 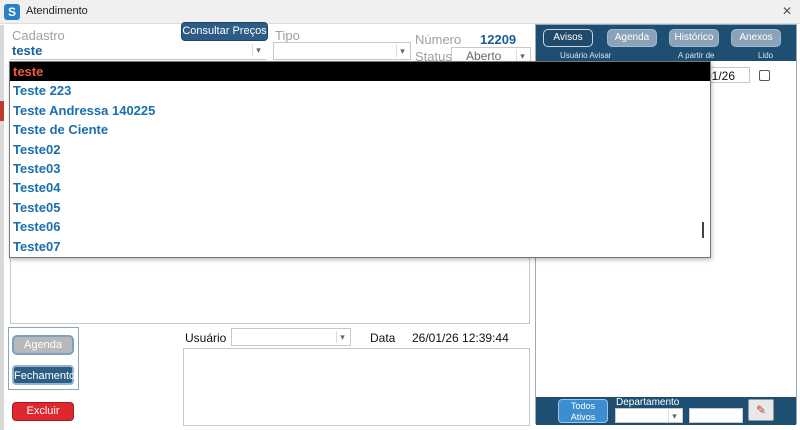 I want to click on list-item: Teste05, so click(x=360, y=207).